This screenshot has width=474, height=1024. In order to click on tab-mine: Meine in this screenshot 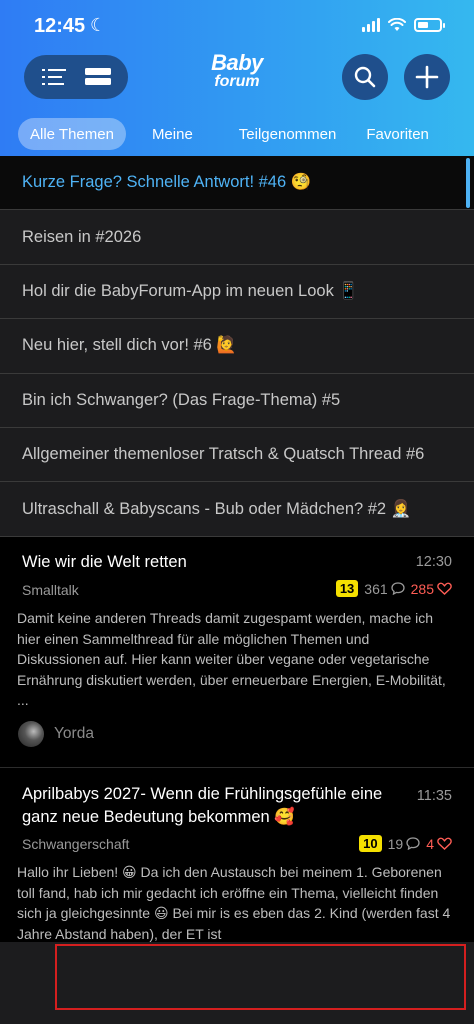, I will do `click(172, 134)`.